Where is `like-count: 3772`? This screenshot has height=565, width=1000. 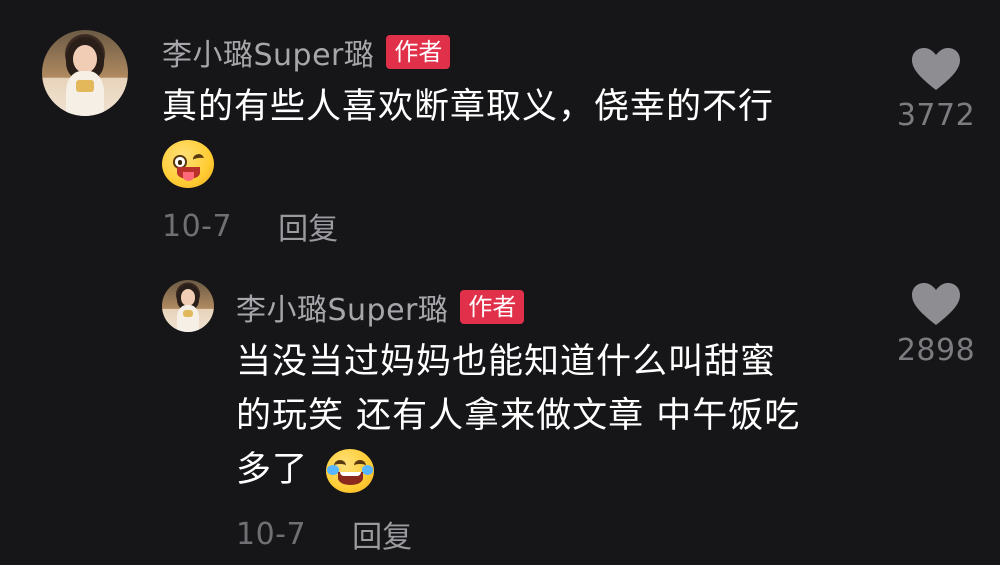
like-count: 3772 is located at coordinates (936, 115).